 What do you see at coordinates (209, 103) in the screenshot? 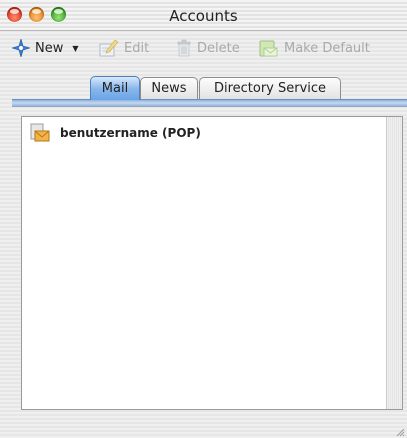
I see `tab-divider` at bounding box center [209, 103].